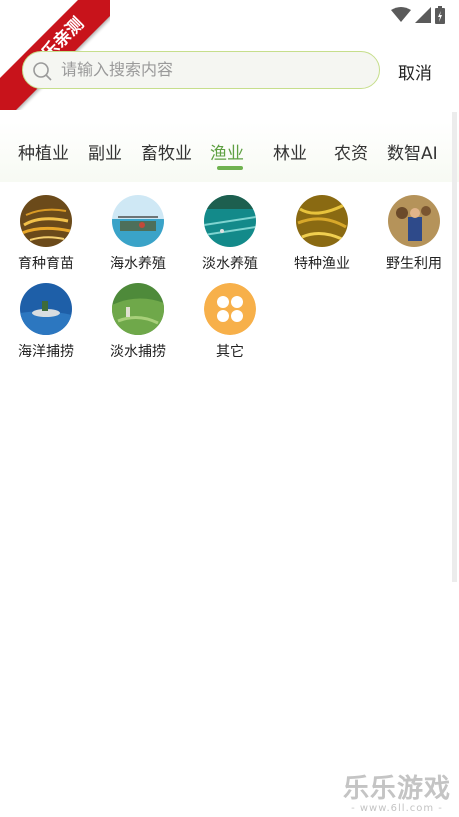 The width and height of the screenshot is (459, 817). I want to click on search-row: 取消, so click(229, 72).